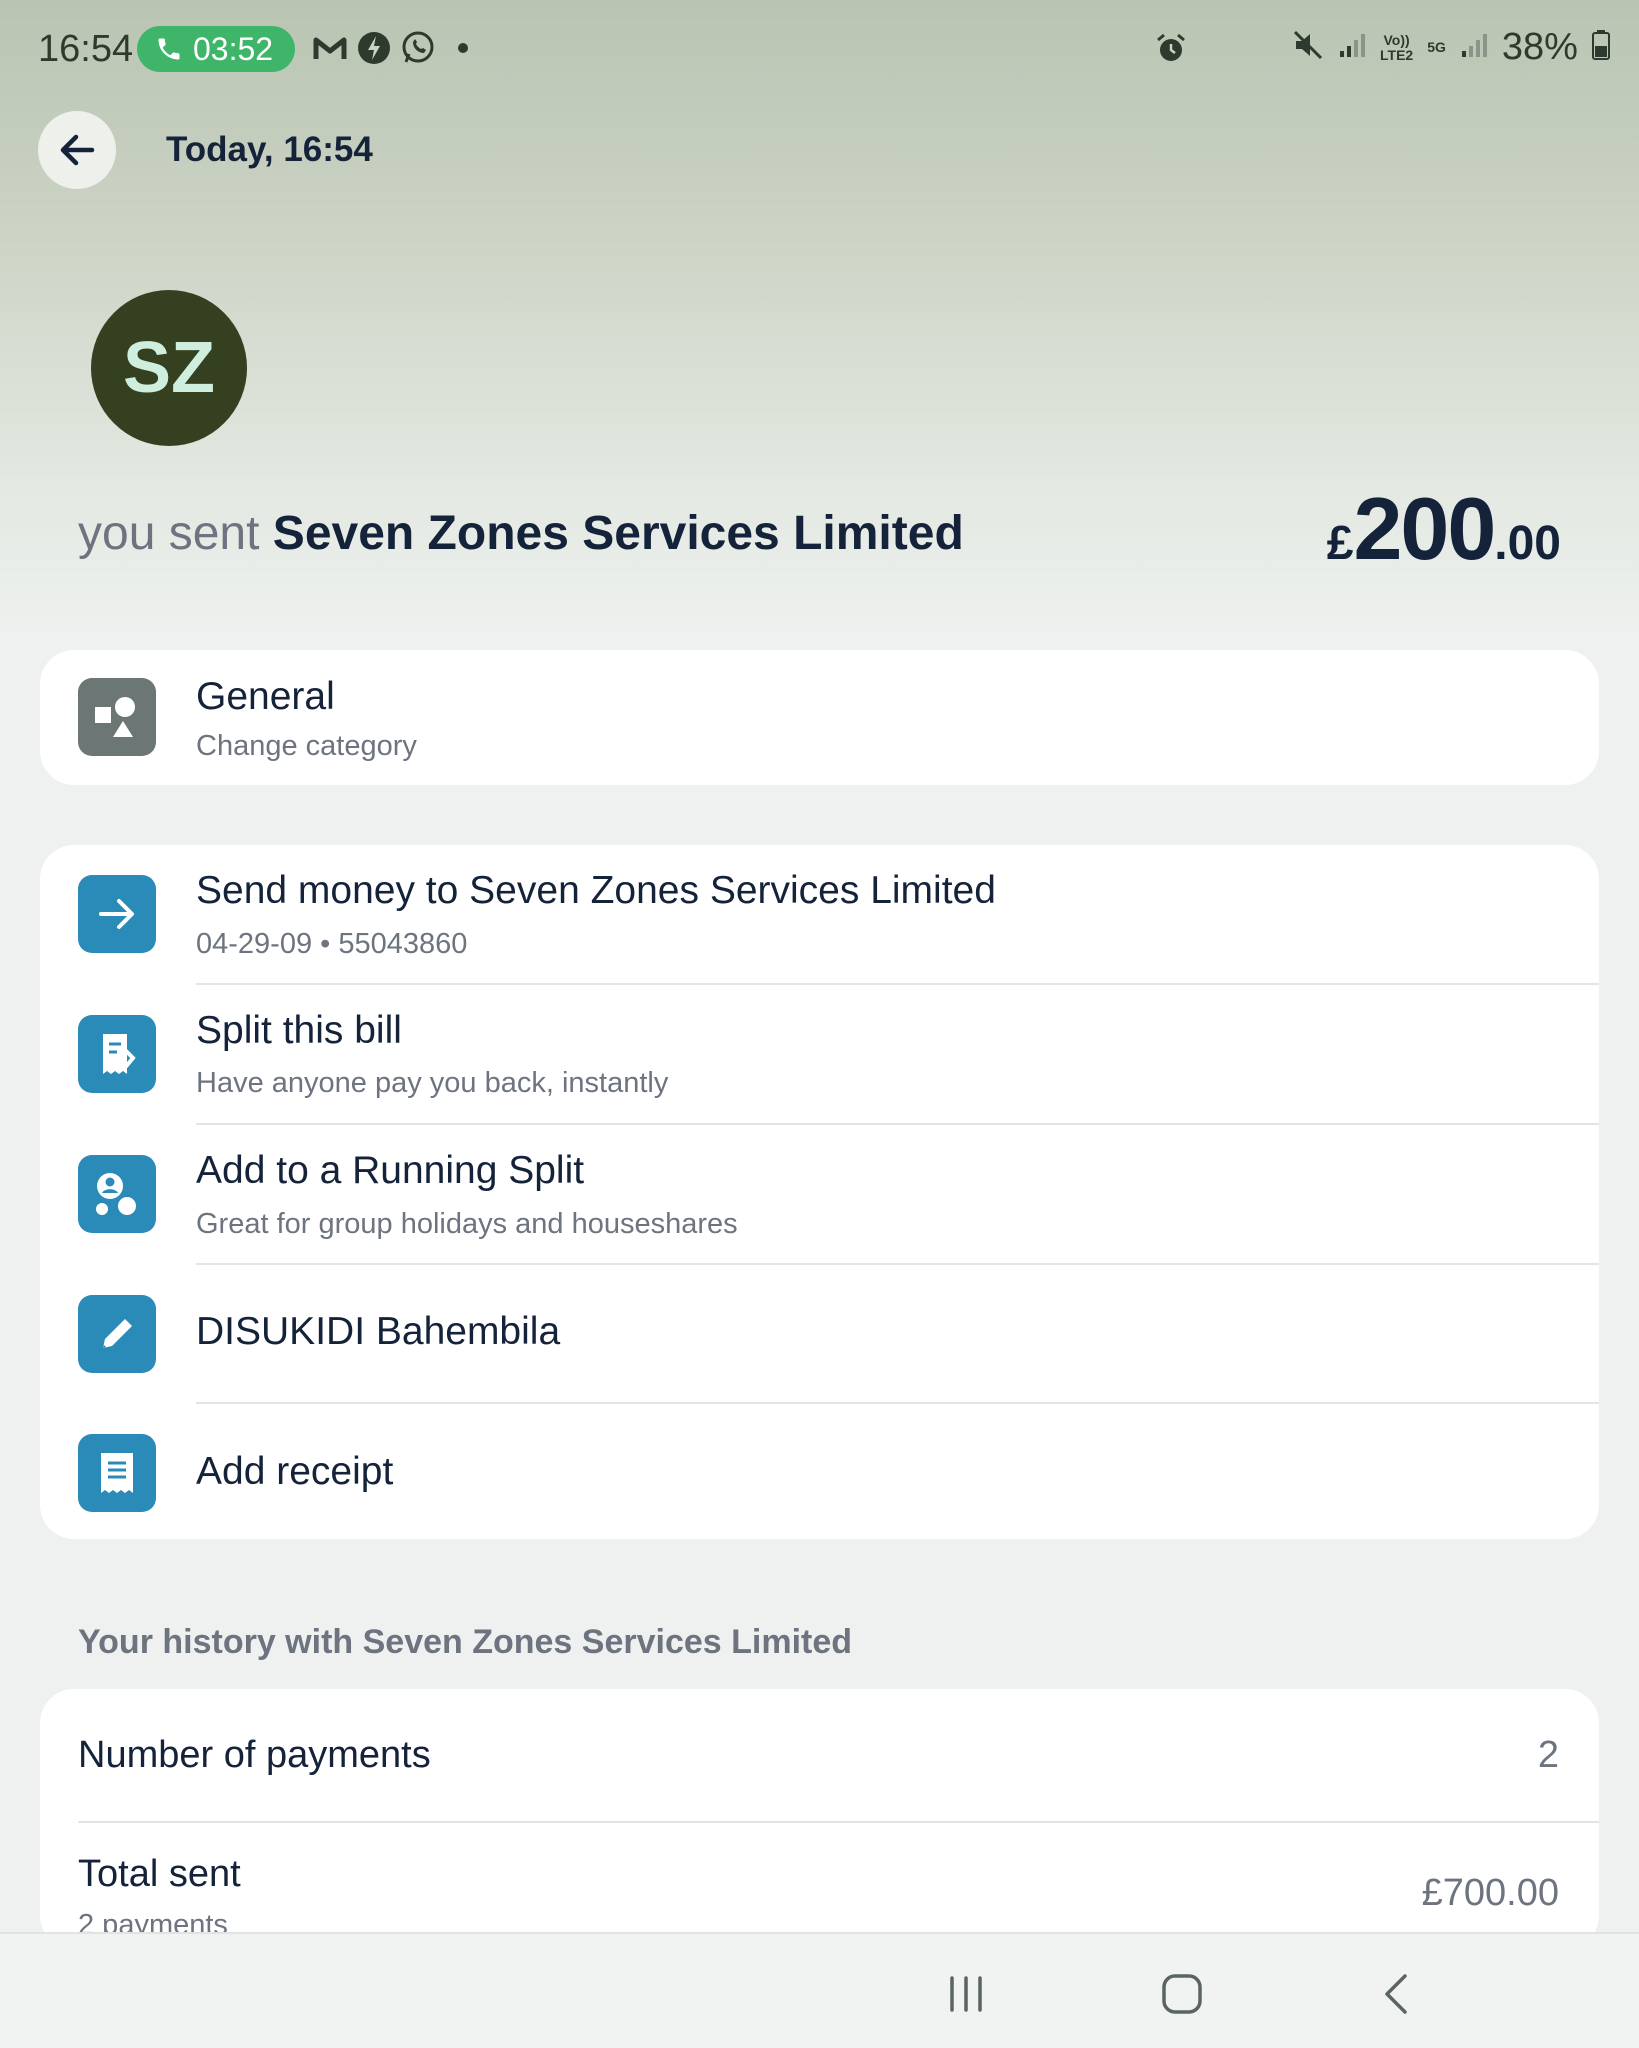  Describe the element at coordinates (117, 1054) in the screenshot. I see `split-bill-icon` at that location.